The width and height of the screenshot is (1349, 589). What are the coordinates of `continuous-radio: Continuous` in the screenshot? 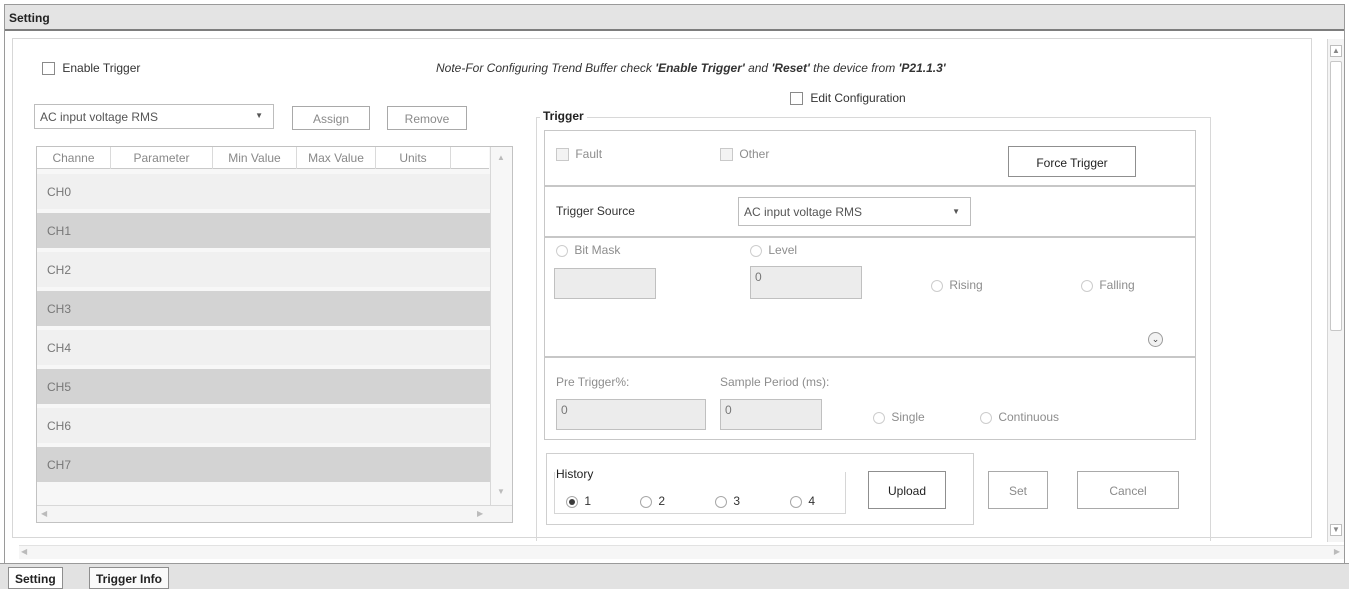 It's located at (1019, 417).